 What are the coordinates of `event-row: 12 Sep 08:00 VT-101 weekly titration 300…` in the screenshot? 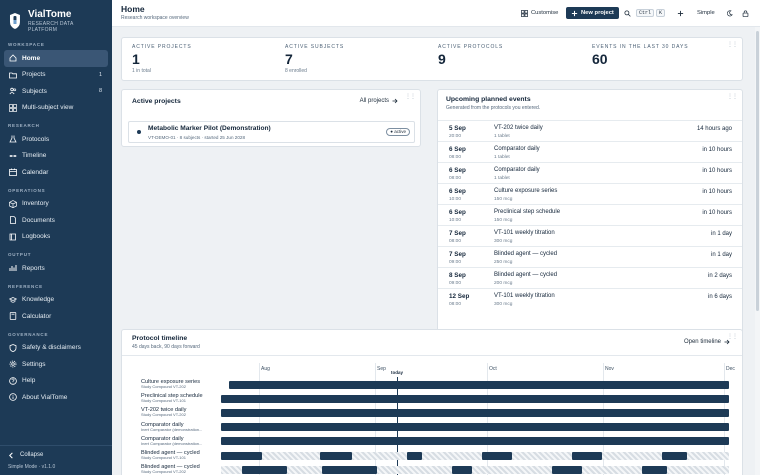 It's located at (590, 298).